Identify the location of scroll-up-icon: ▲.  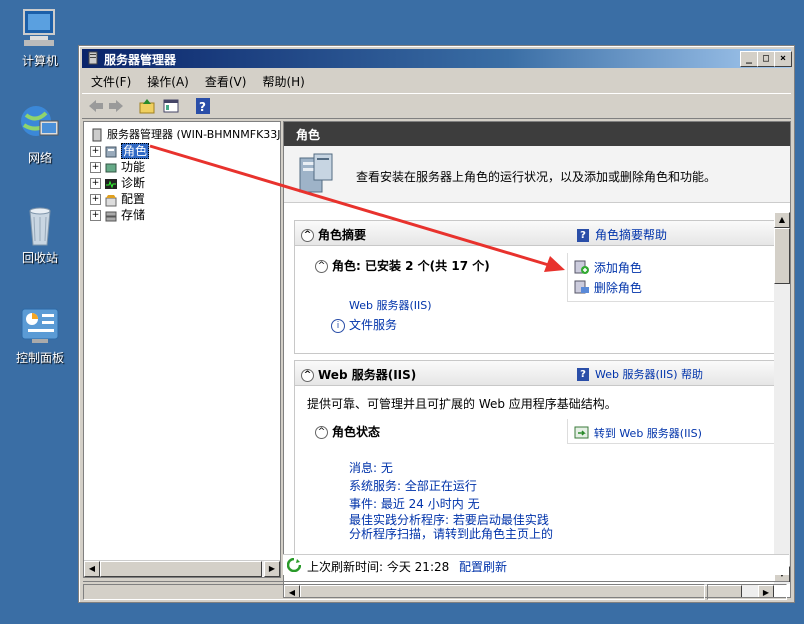
(782, 220).